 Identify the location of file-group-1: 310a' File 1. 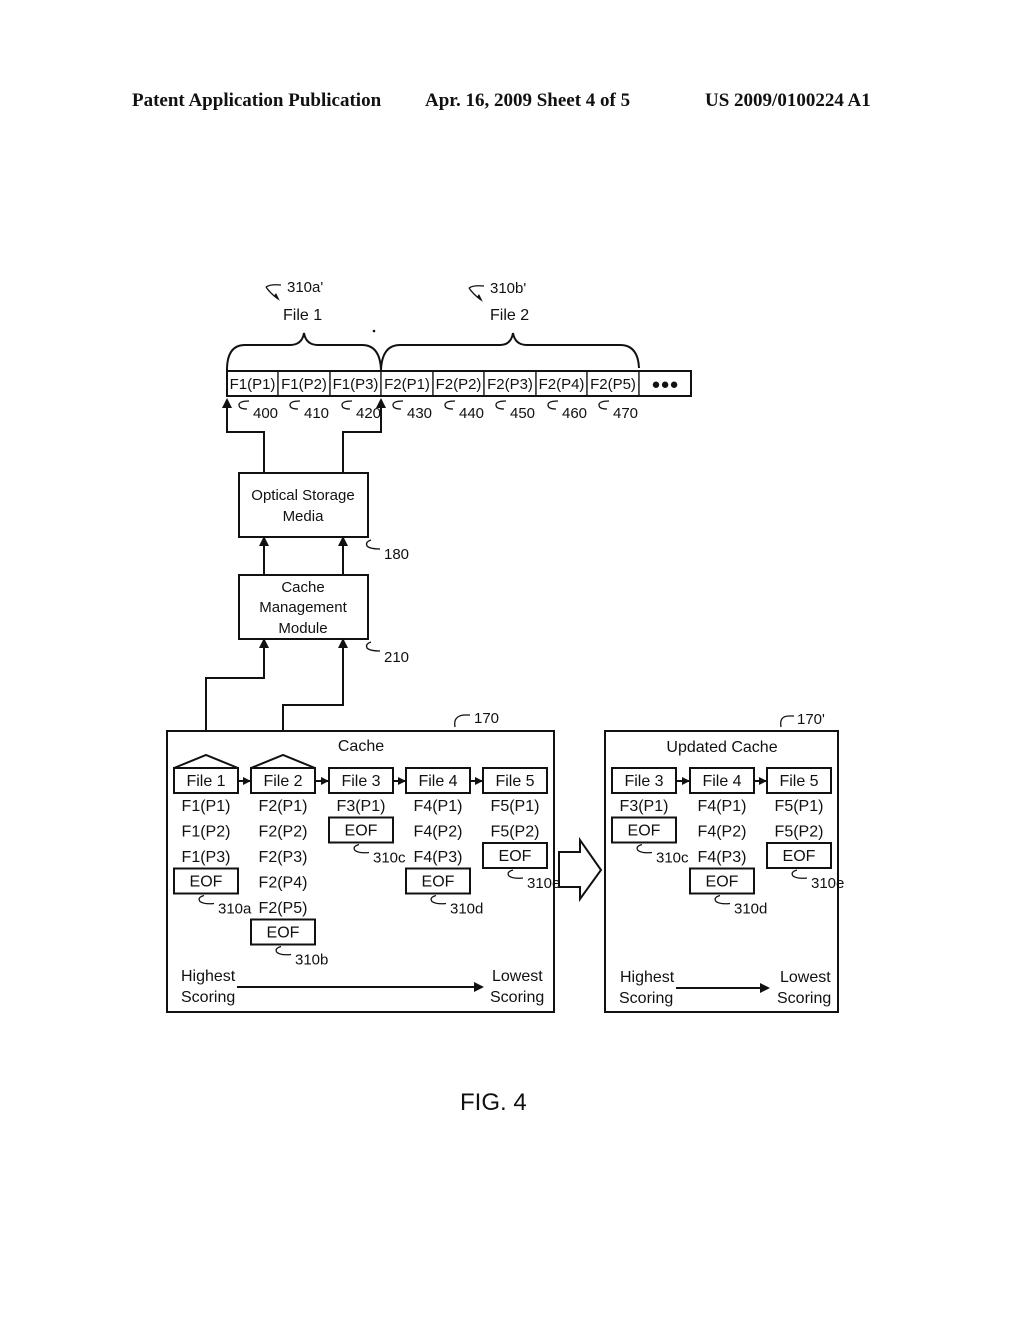
(294, 301).